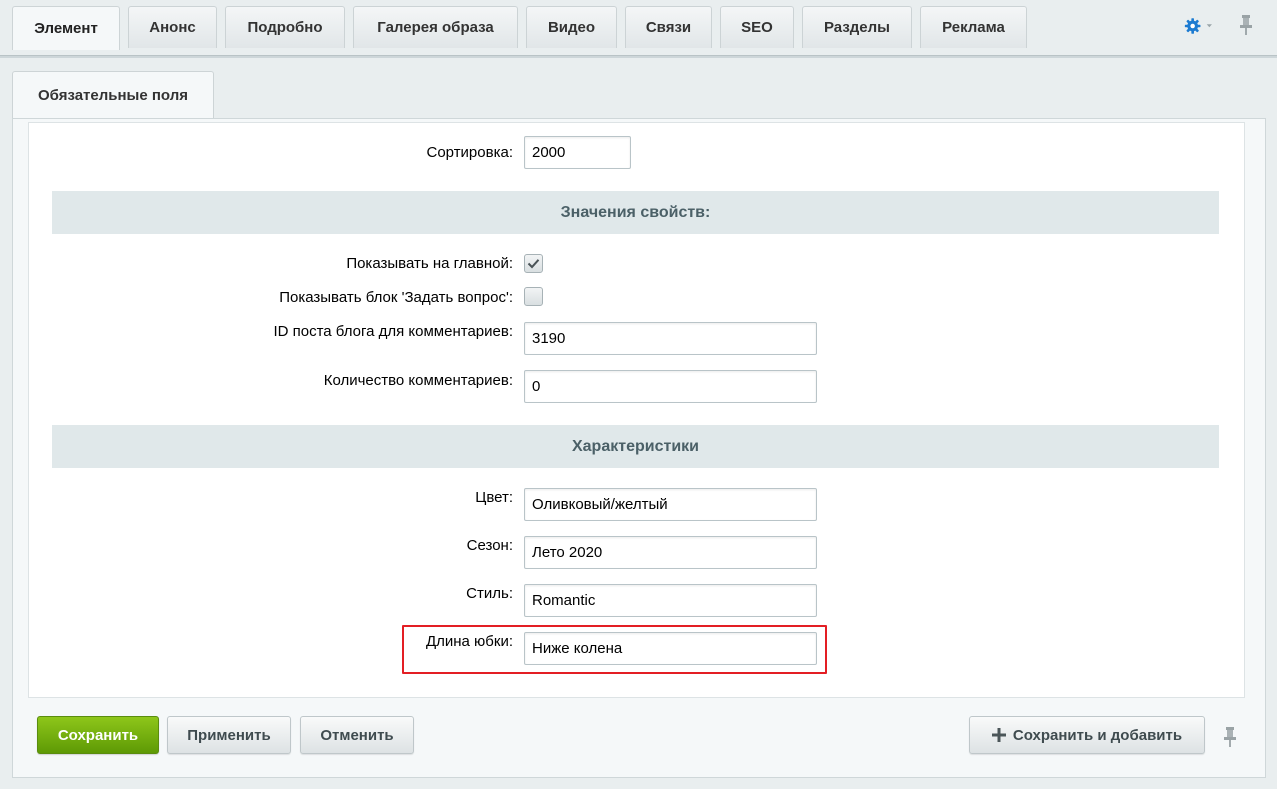  What do you see at coordinates (1097, 735) in the screenshot?
I see `save-and-add-label: Сохранить и добавить` at bounding box center [1097, 735].